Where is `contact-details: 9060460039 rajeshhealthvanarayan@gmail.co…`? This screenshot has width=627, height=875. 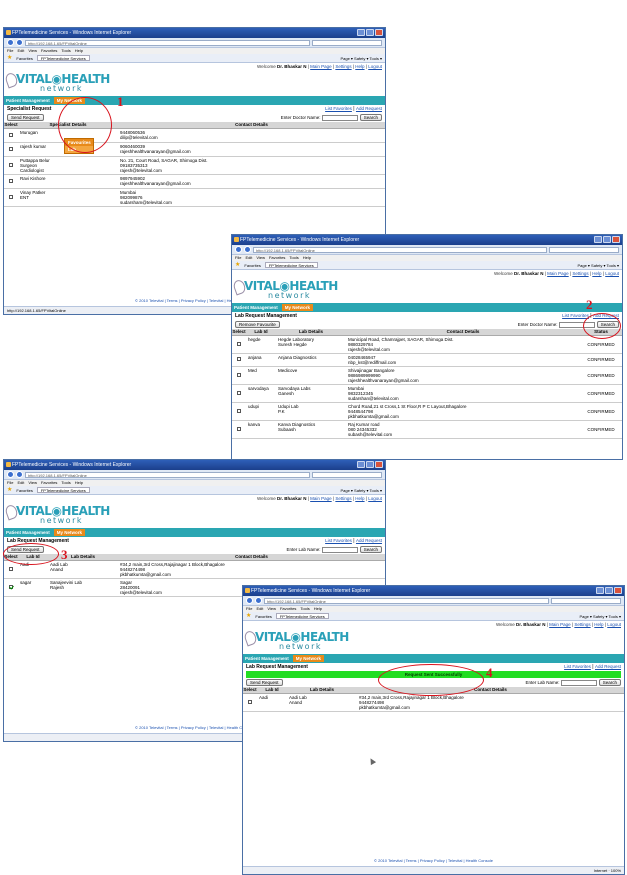 contact-details: 9060460039 rajeshhealthvanarayan@gmail.co… is located at coordinates (251, 149).